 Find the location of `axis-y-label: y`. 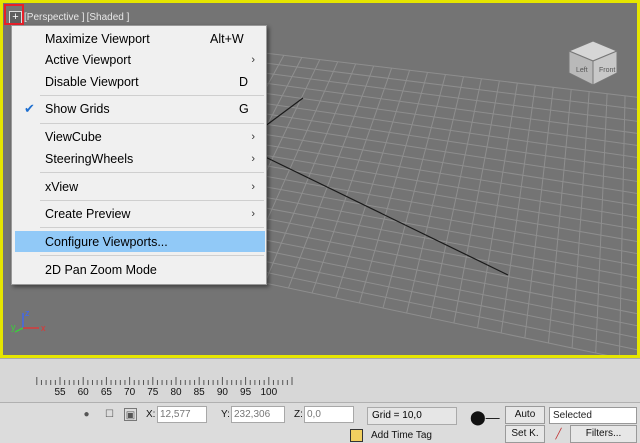

axis-y-label: y is located at coordinates (13, 327).